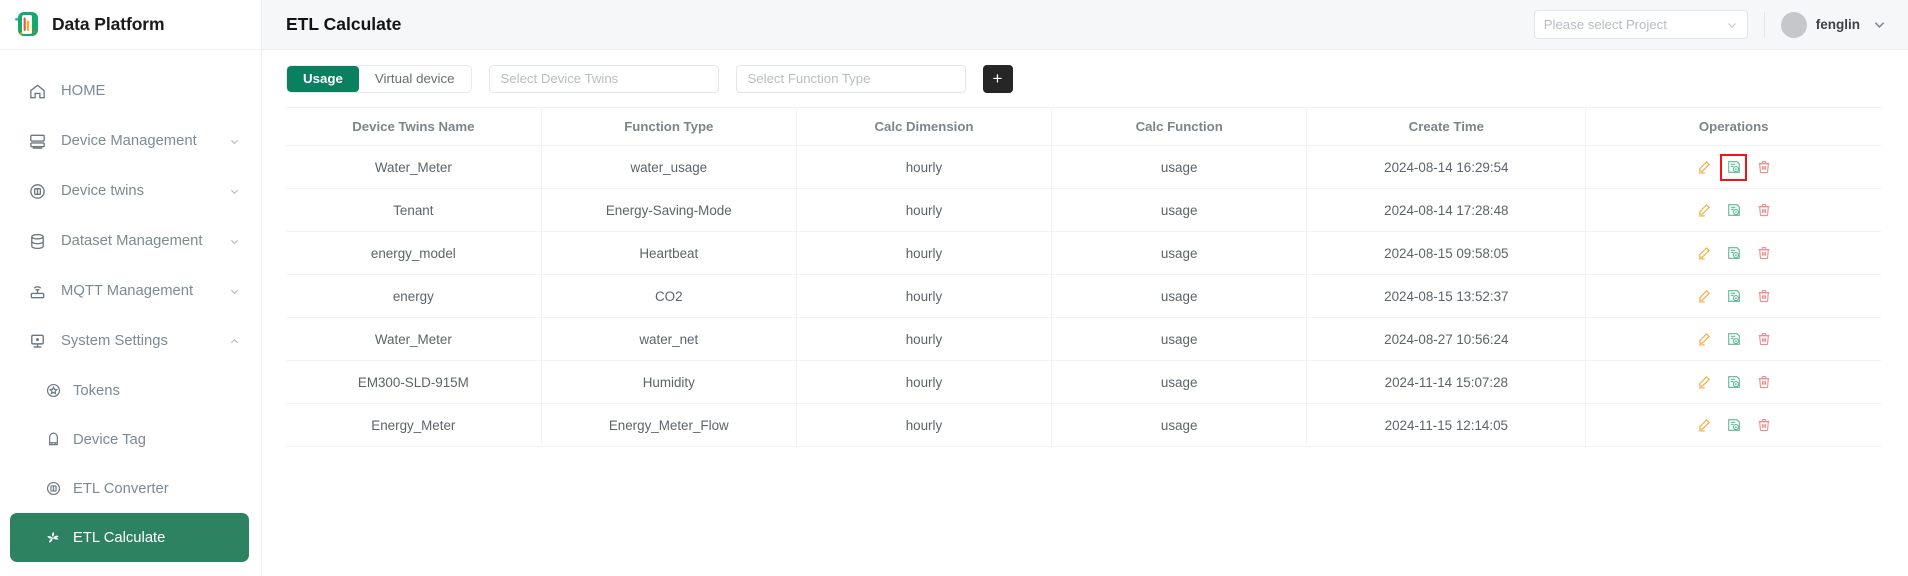  I want to click on mode-segmented-control: Usage Virtual device, so click(379, 78).